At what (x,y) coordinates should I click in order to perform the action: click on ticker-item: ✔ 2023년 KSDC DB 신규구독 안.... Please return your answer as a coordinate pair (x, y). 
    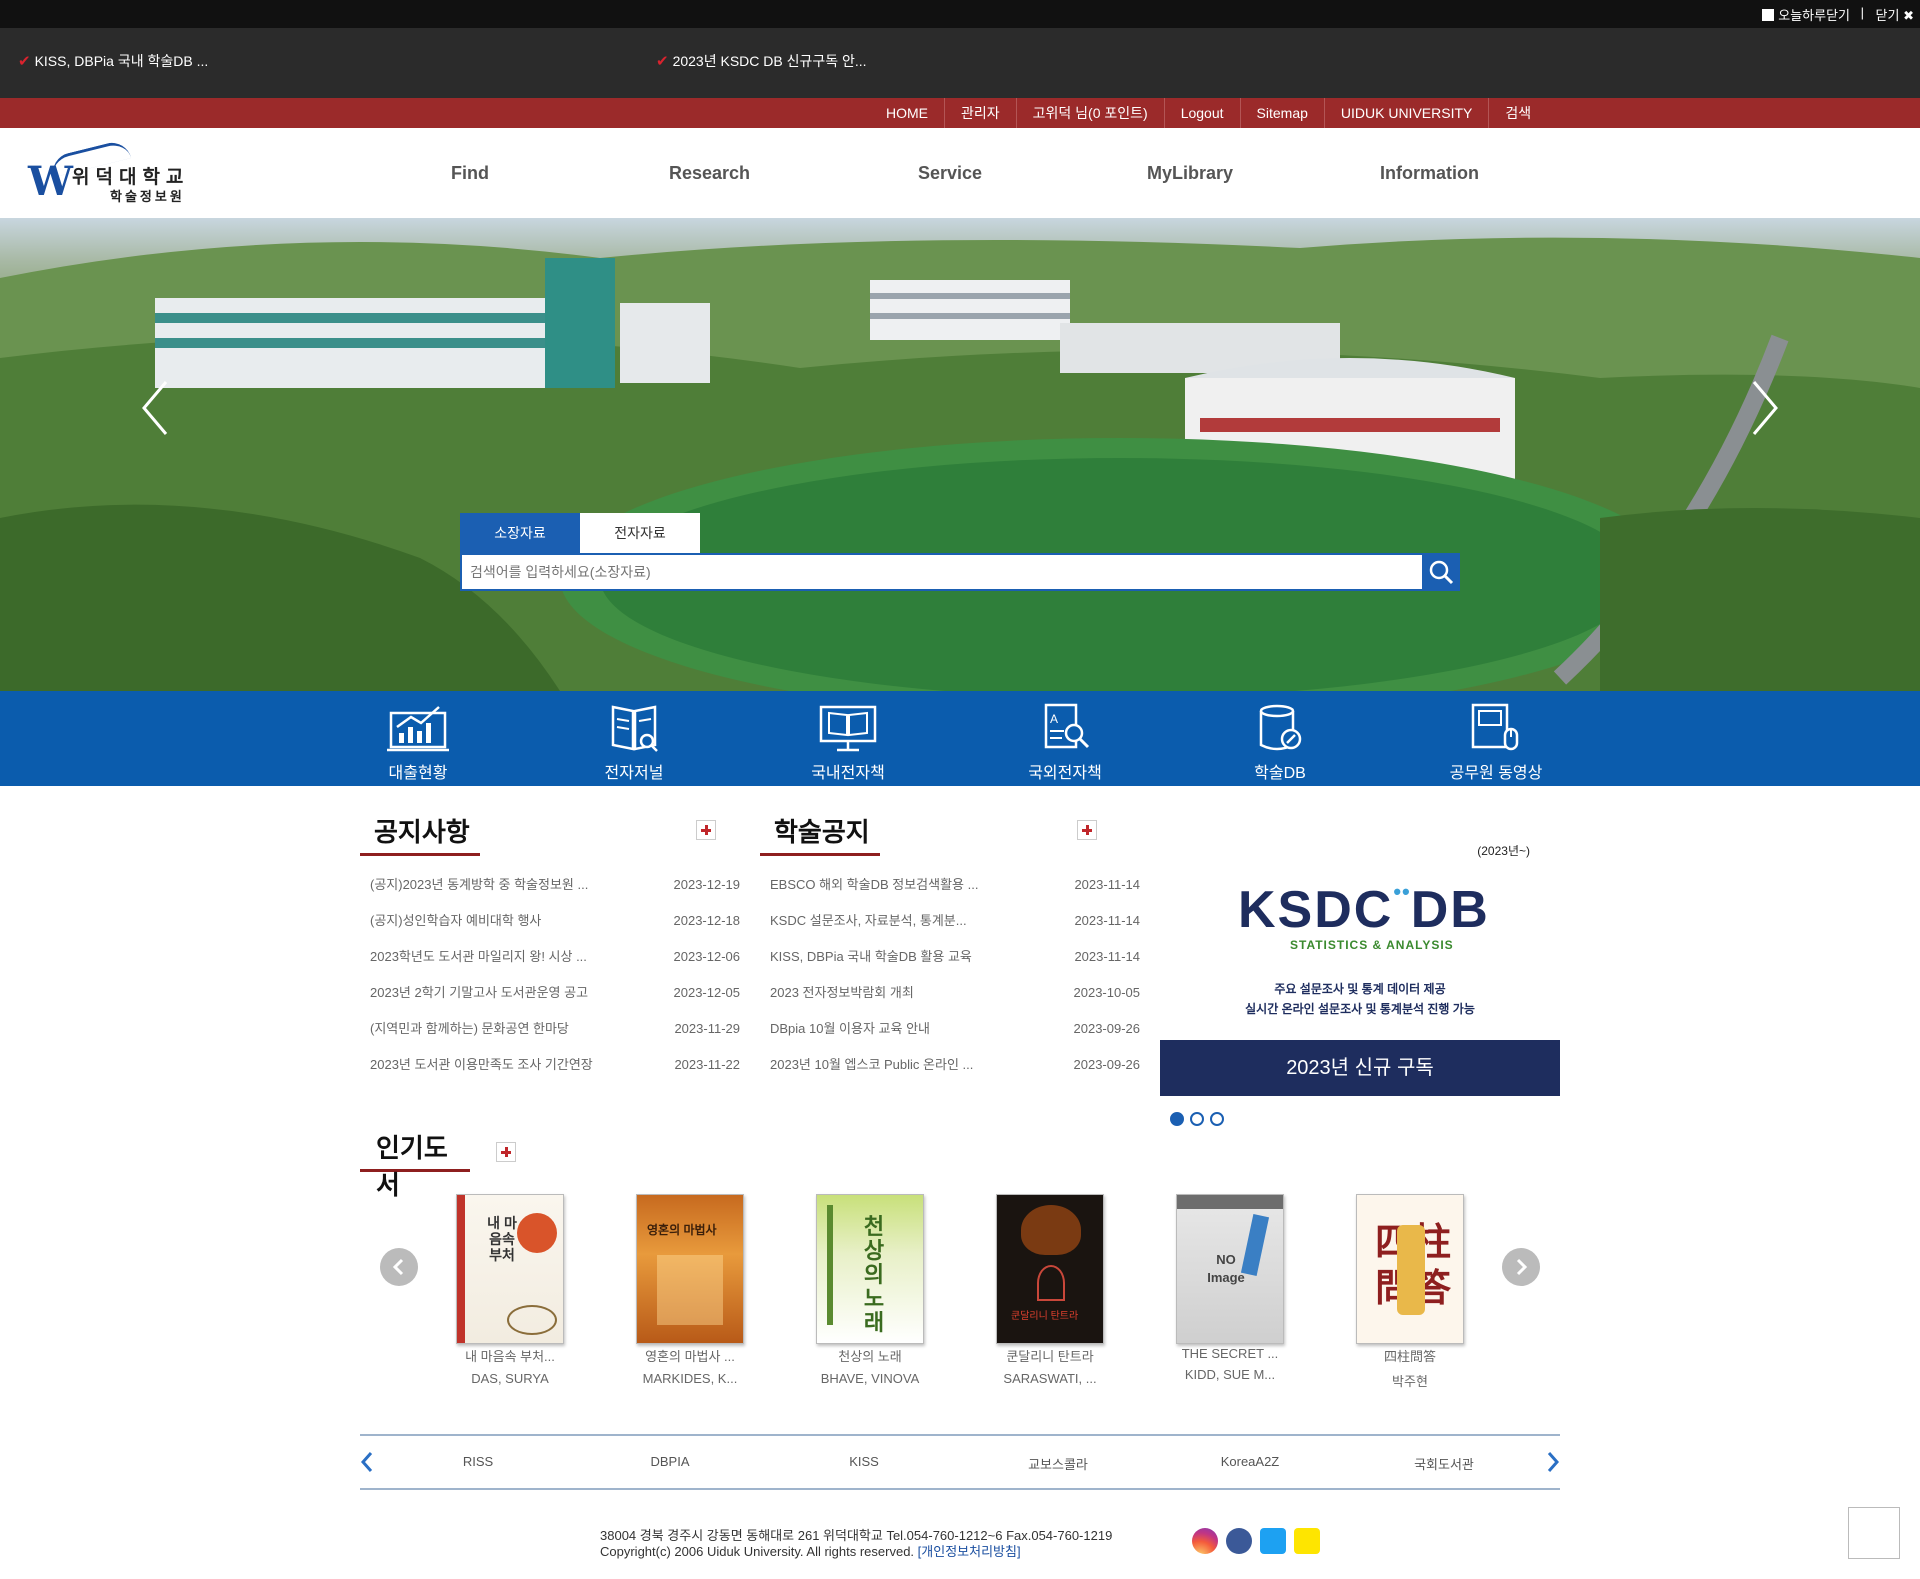
    Looking at the image, I should click on (761, 61).